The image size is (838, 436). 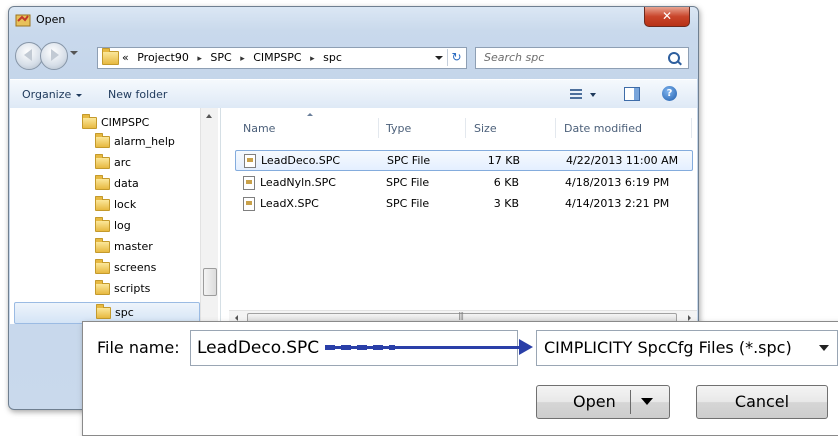 What do you see at coordinates (23, 20) in the screenshot?
I see `app-icon` at bounding box center [23, 20].